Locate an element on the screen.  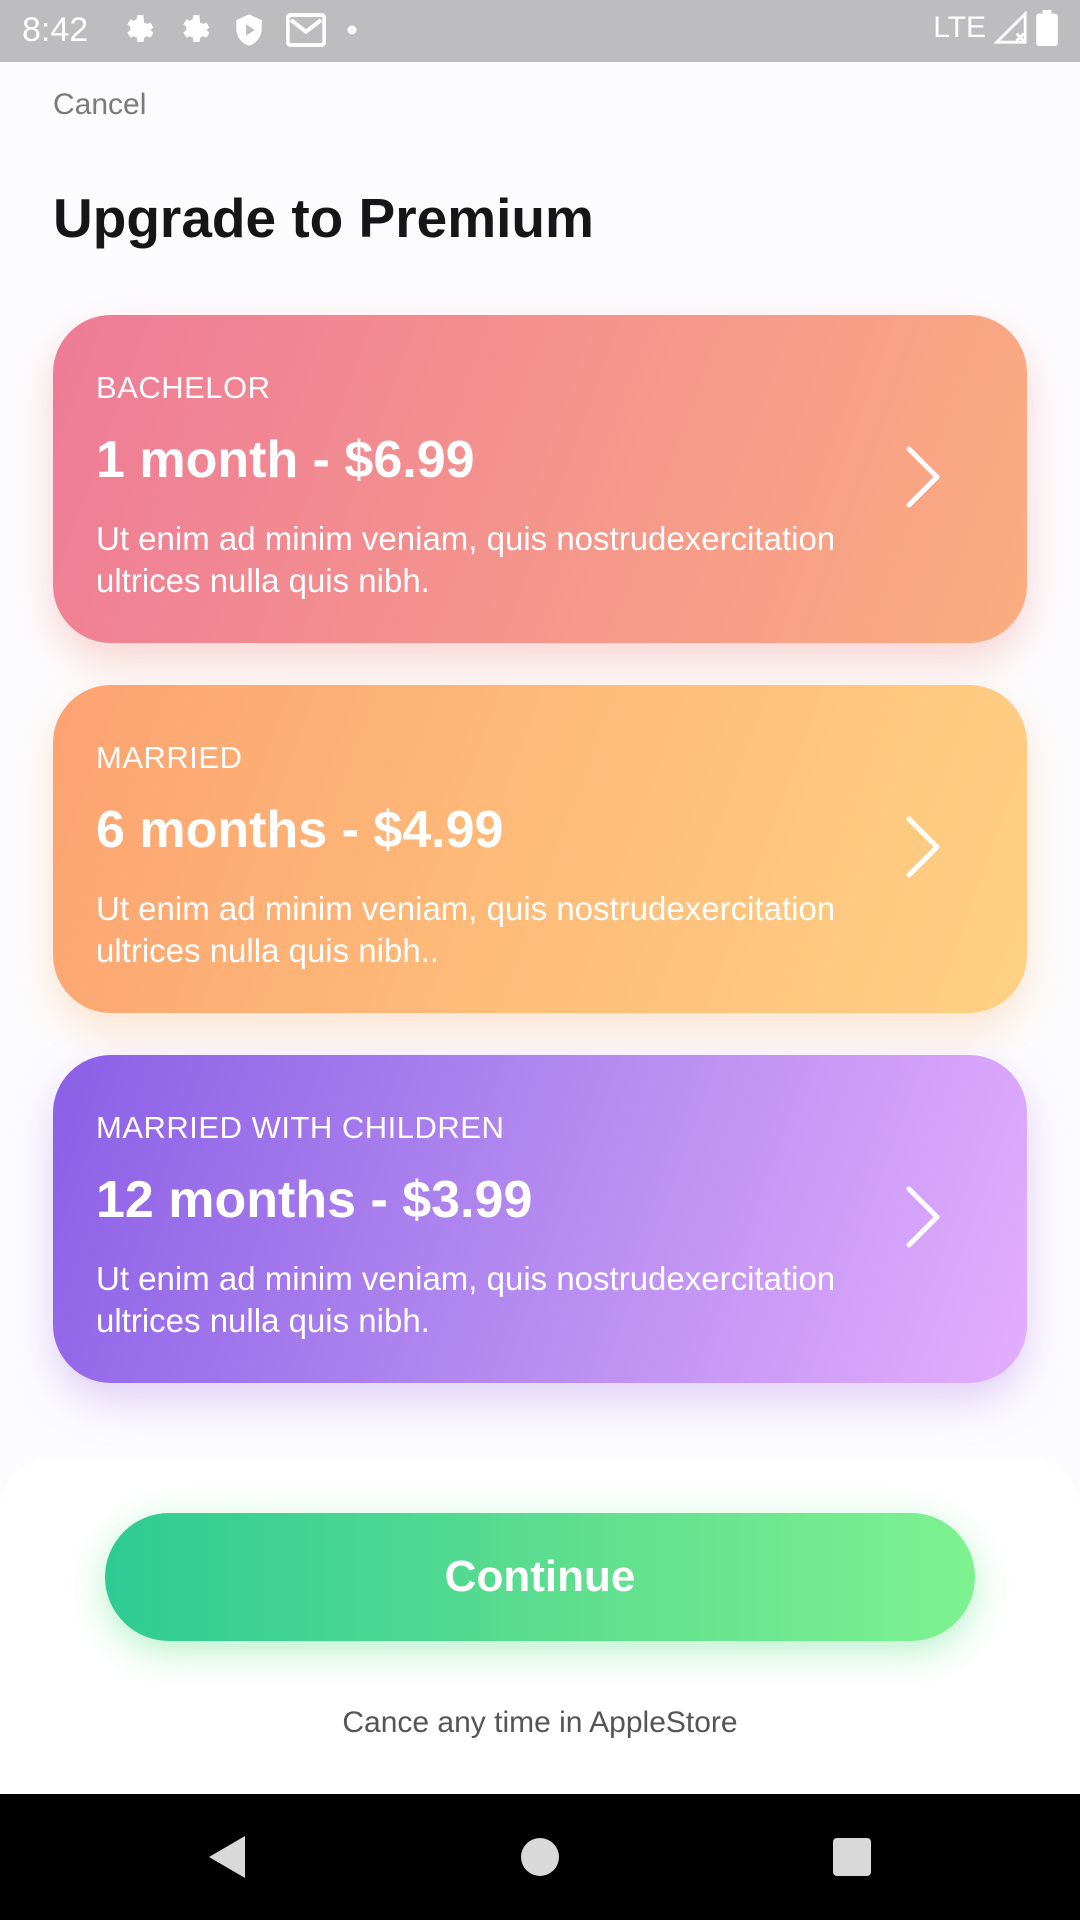
plan-label: BACHELOR is located at coordinates (183, 387).